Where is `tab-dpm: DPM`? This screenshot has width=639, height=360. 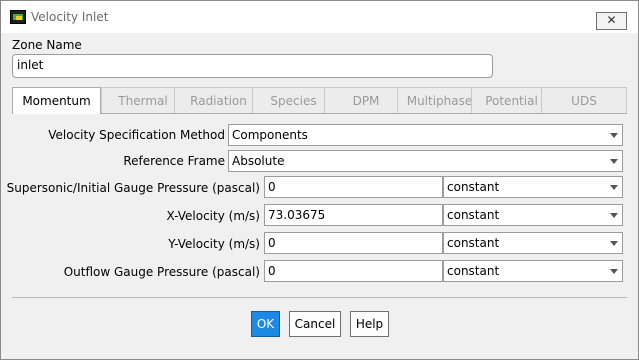
tab-dpm: DPM is located at coordinates (366, 100).